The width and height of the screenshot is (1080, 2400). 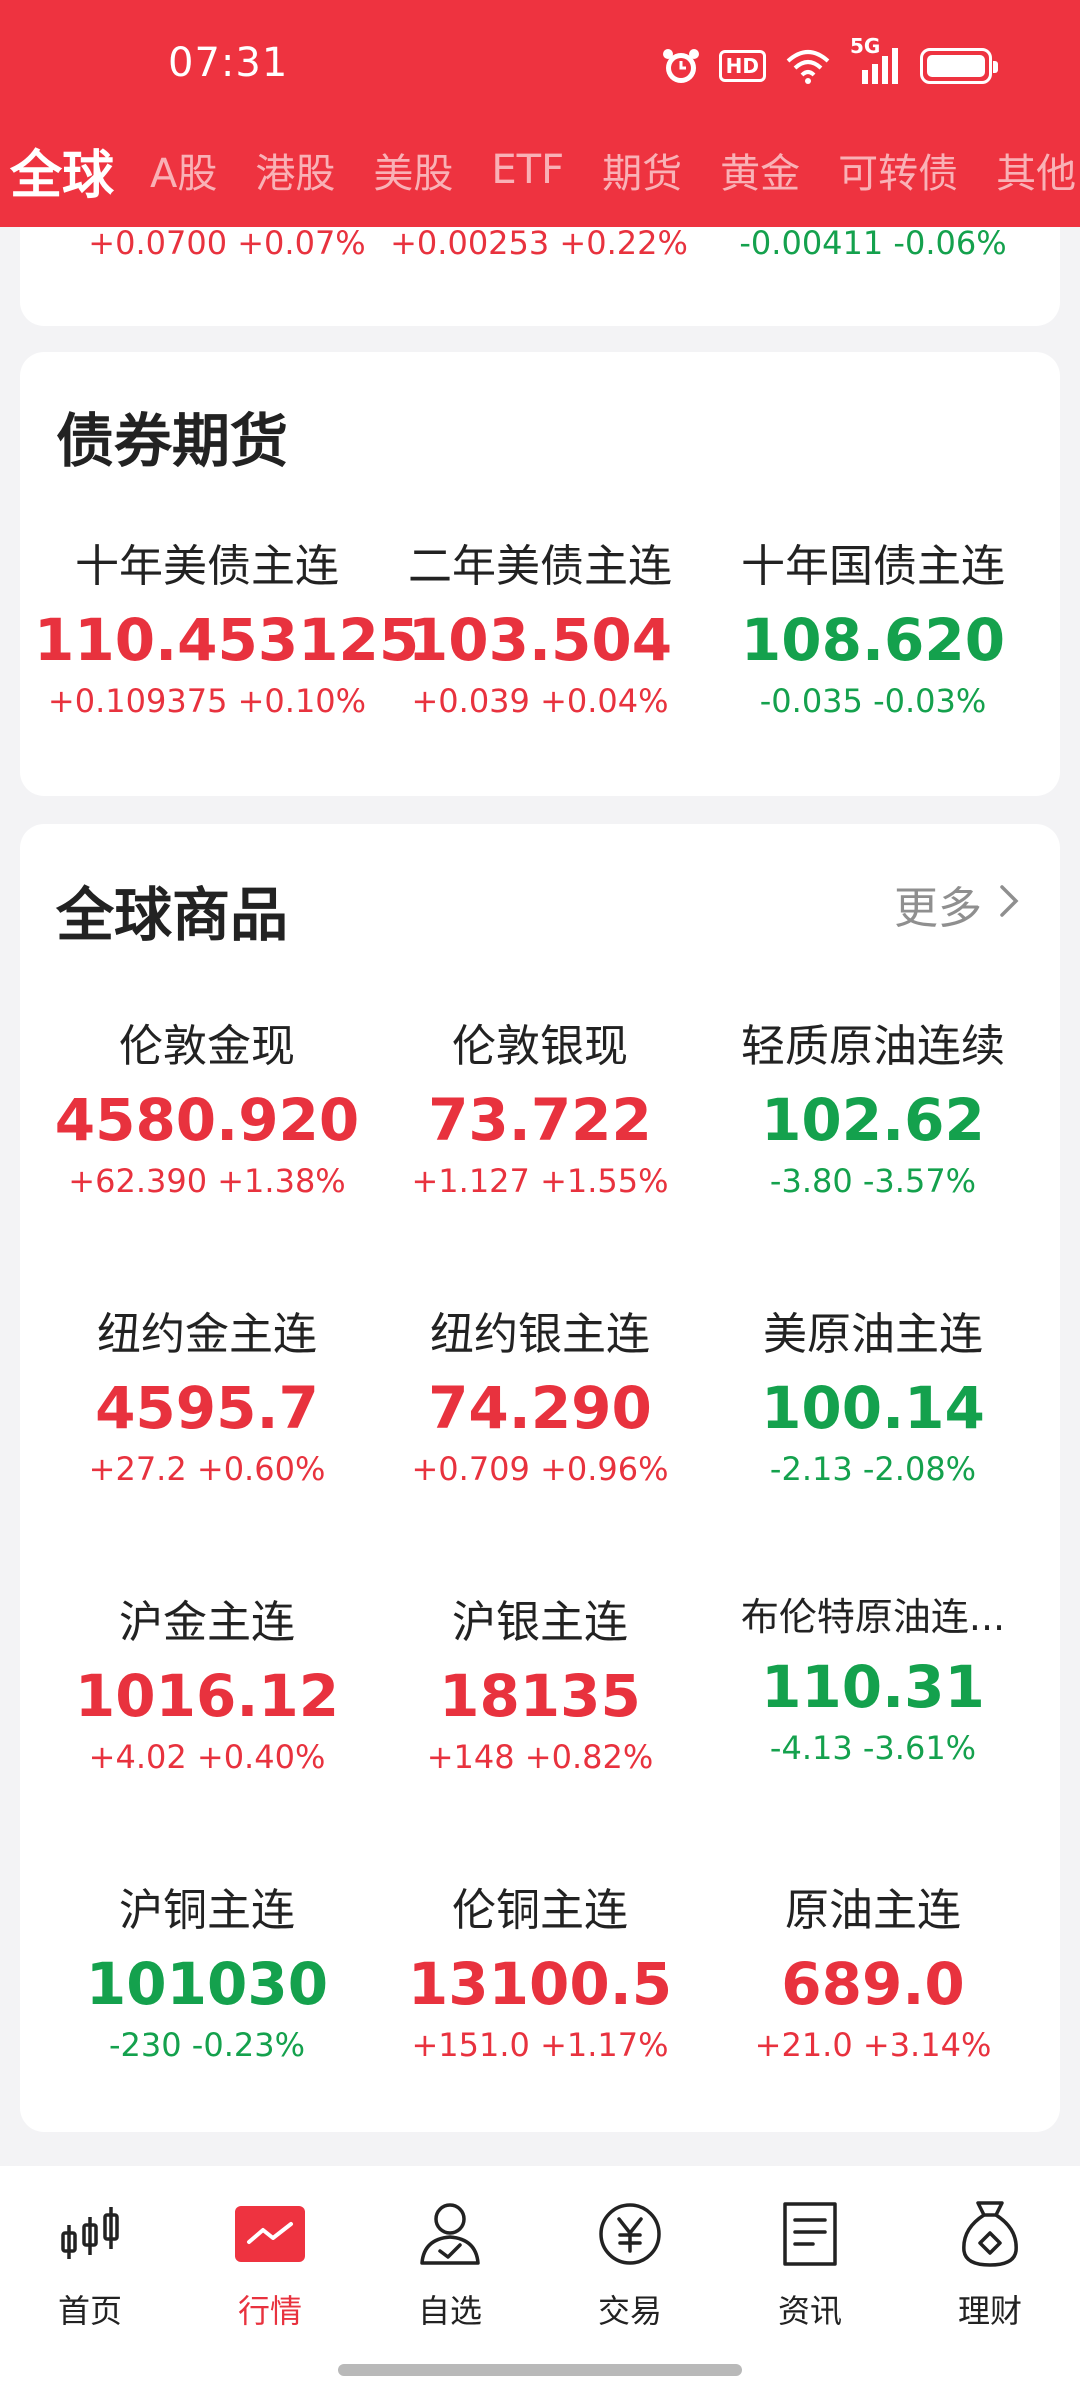 I want to click on nav-label: 行情, so click(x=269, y=2311).